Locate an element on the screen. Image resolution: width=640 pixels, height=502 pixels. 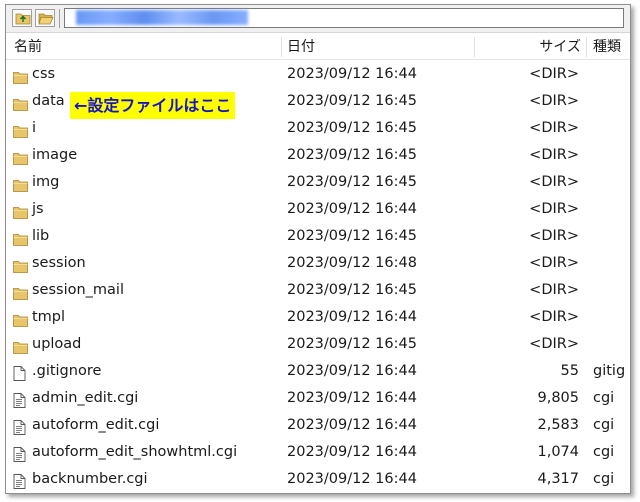
file-size: 2,583 is located at coordinates (558, 425).